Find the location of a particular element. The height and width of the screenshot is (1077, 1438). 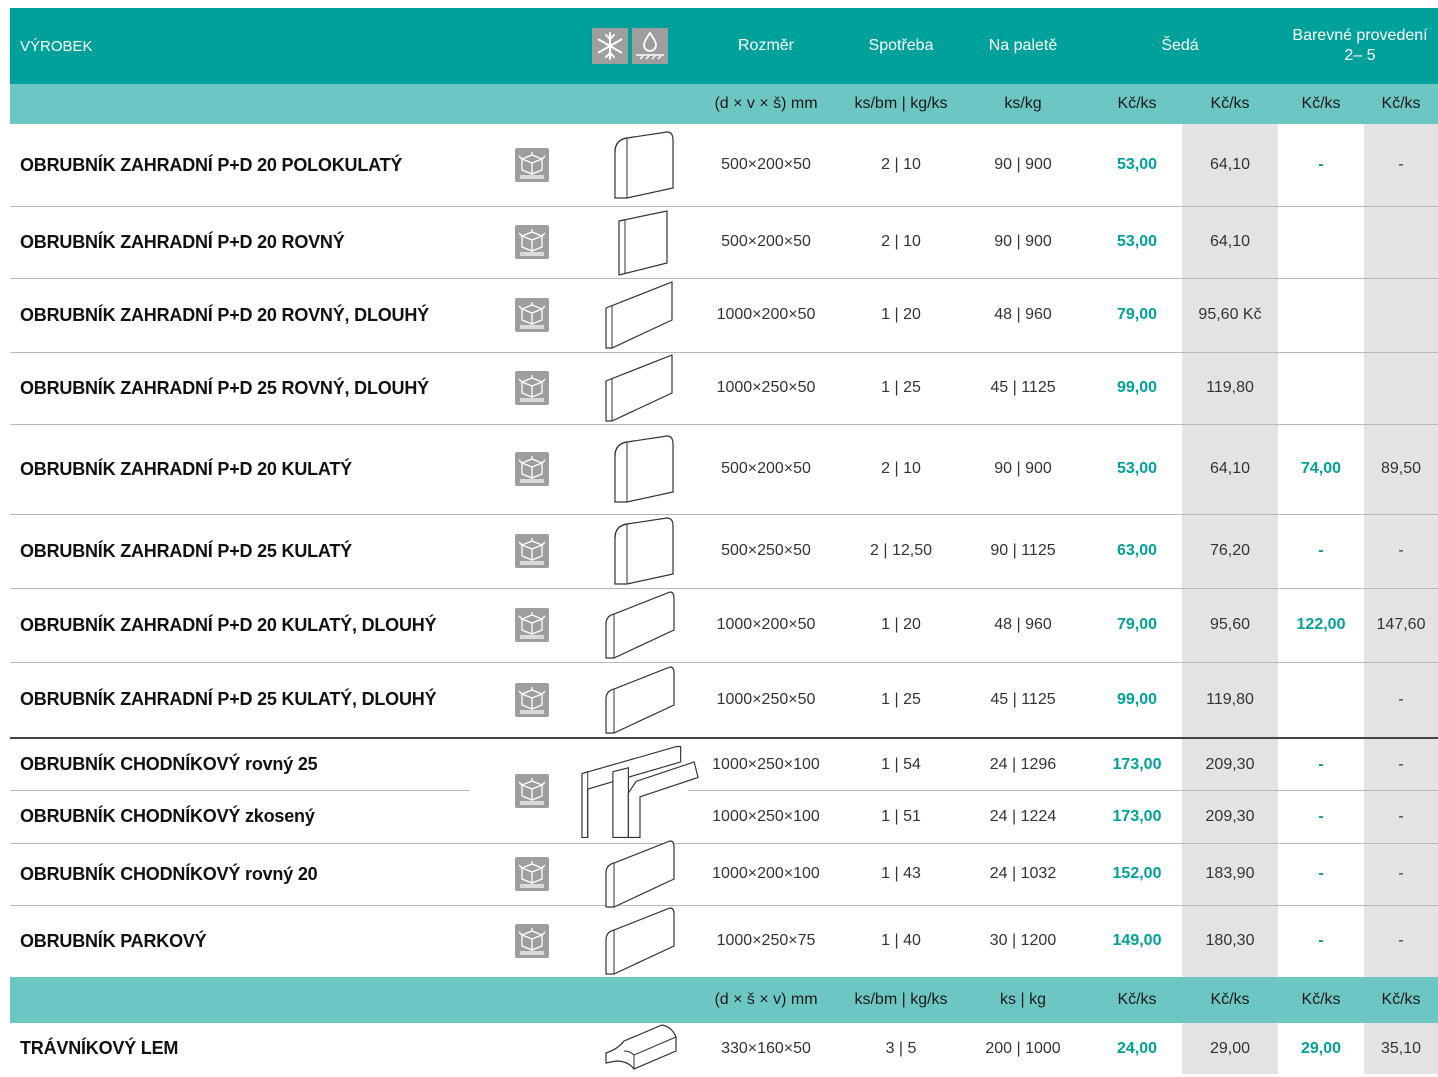

consumption-value: 1 | 20 is located at coordinates (901, 624).